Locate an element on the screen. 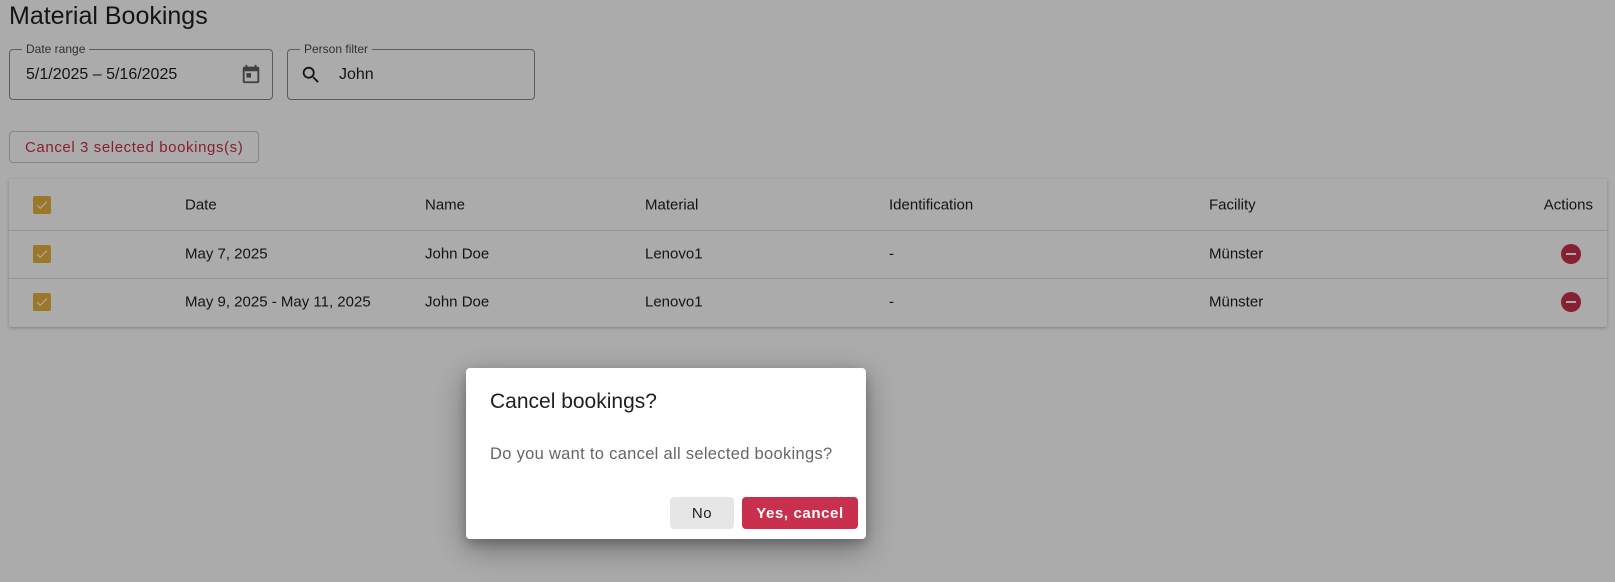 The image size is (1615, 582). yes-cancel-button: Yes, cancel is located at coordinates (800, 513).